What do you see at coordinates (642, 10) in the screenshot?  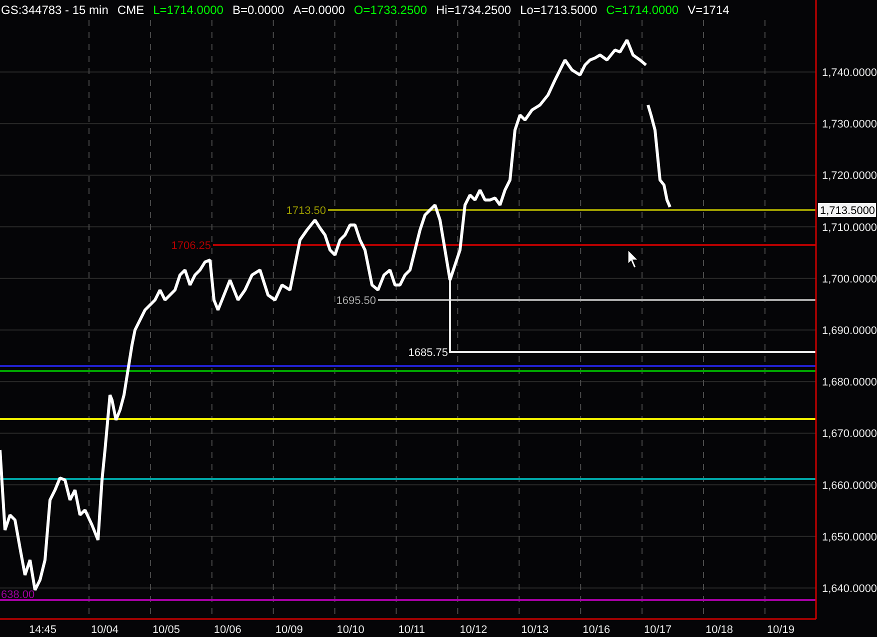 I see `quote-field: C=1714.0000` at bounding box center [642, 10].